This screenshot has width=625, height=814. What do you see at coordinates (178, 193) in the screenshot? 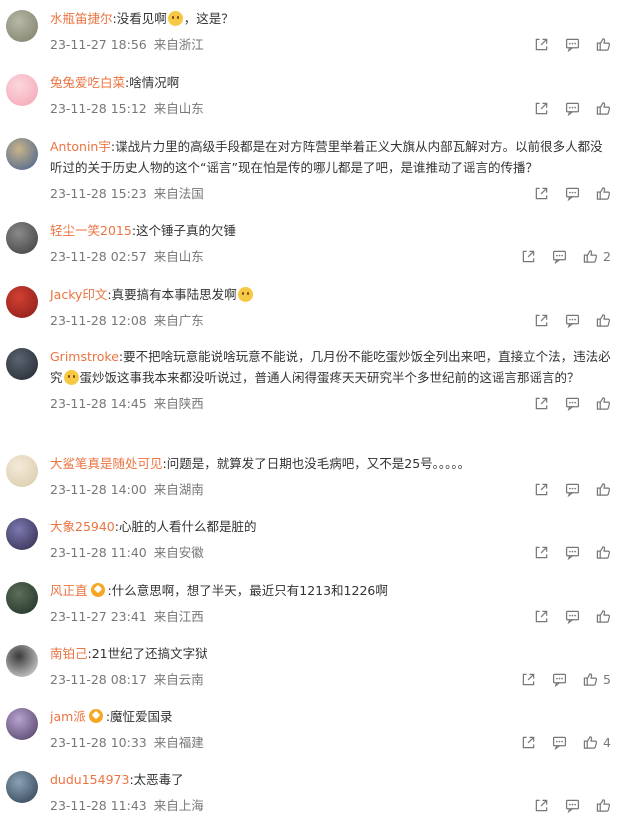
I see `comment-location: 来自法国` at bounding box center [178, 193].